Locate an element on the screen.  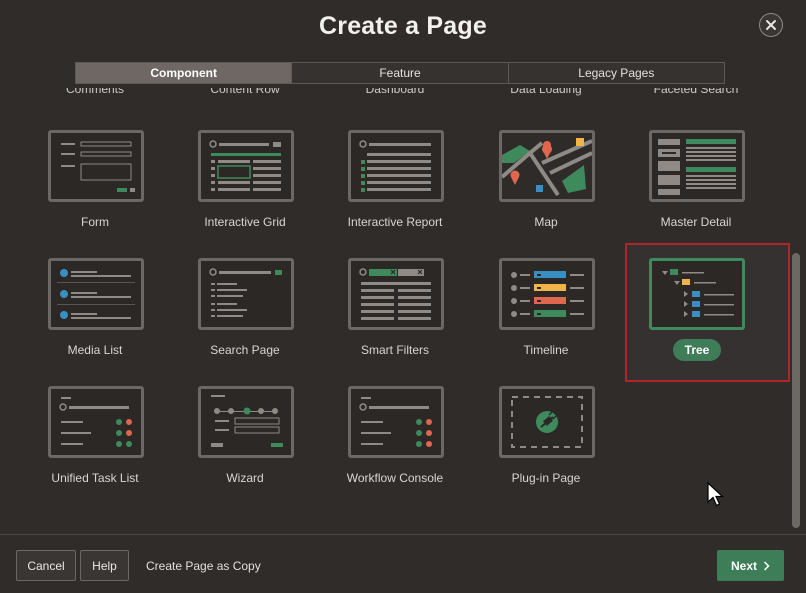
cancel-button: Cancel is located at coordinates (46, 565).